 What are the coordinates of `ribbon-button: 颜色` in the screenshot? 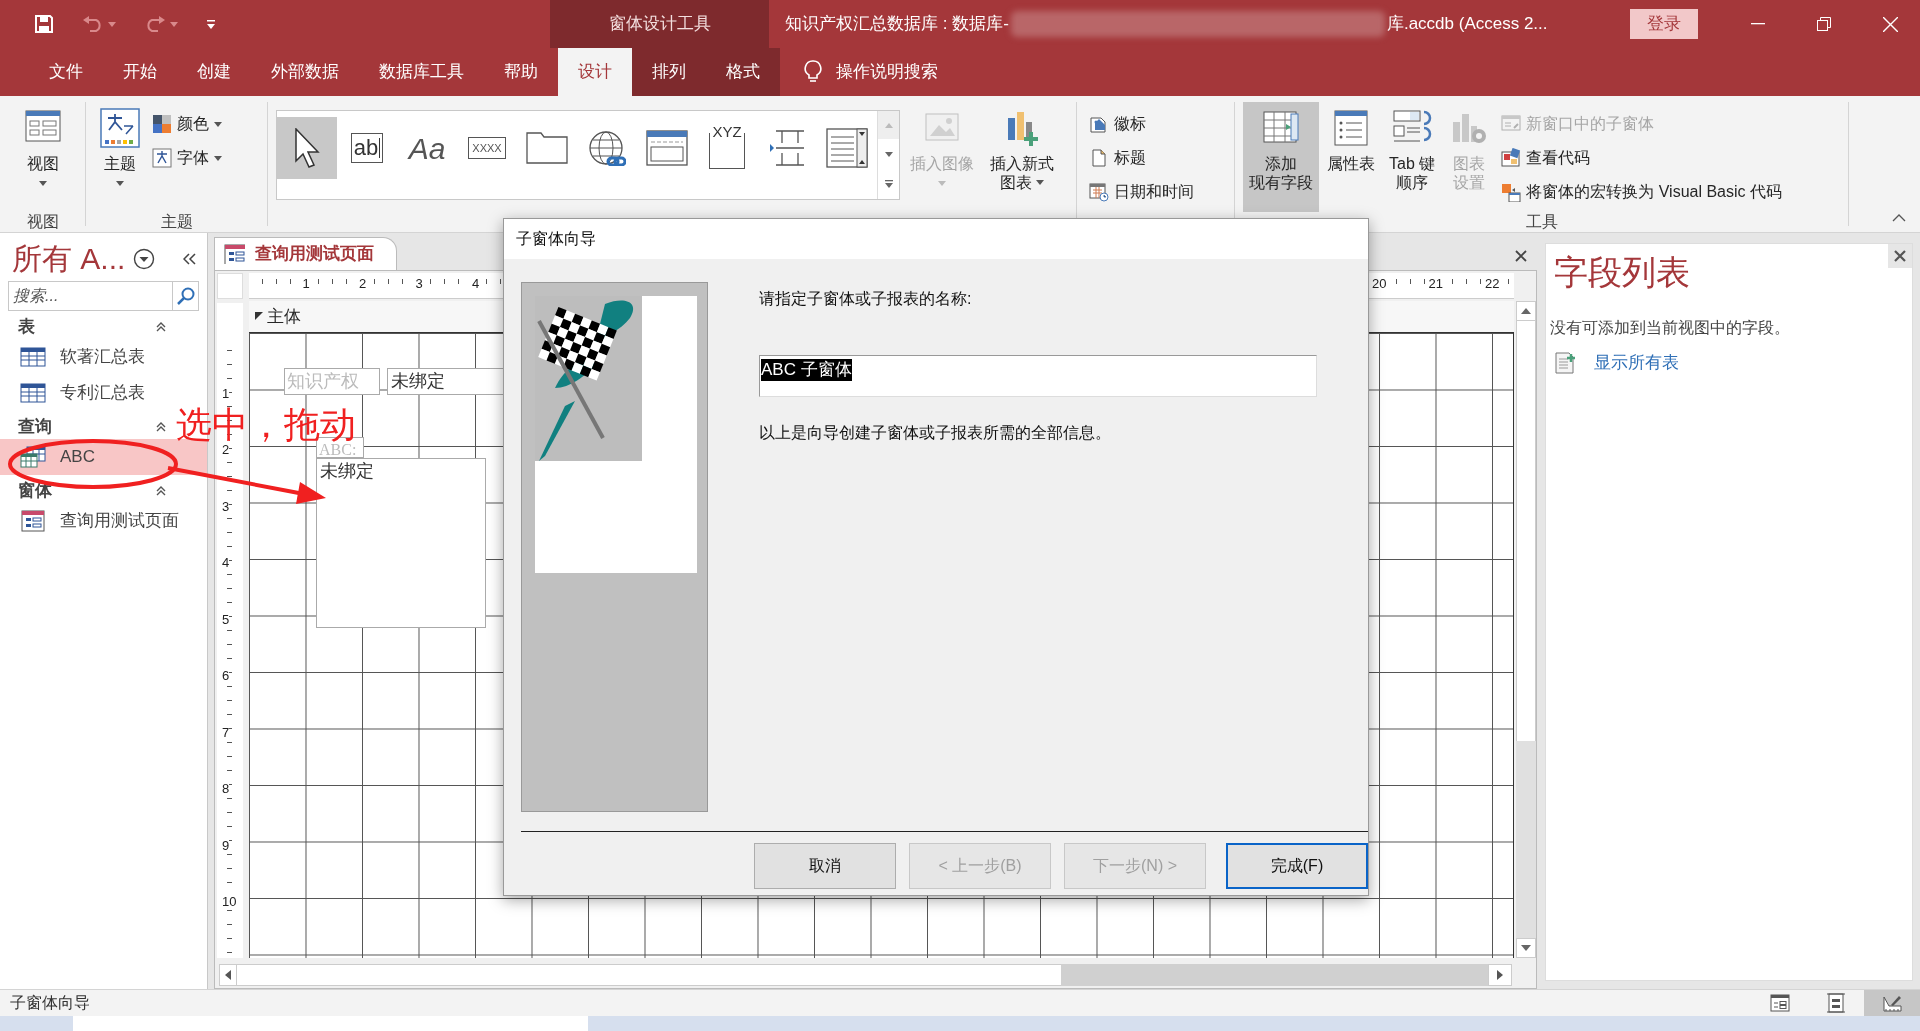 It's located at (187, 124).